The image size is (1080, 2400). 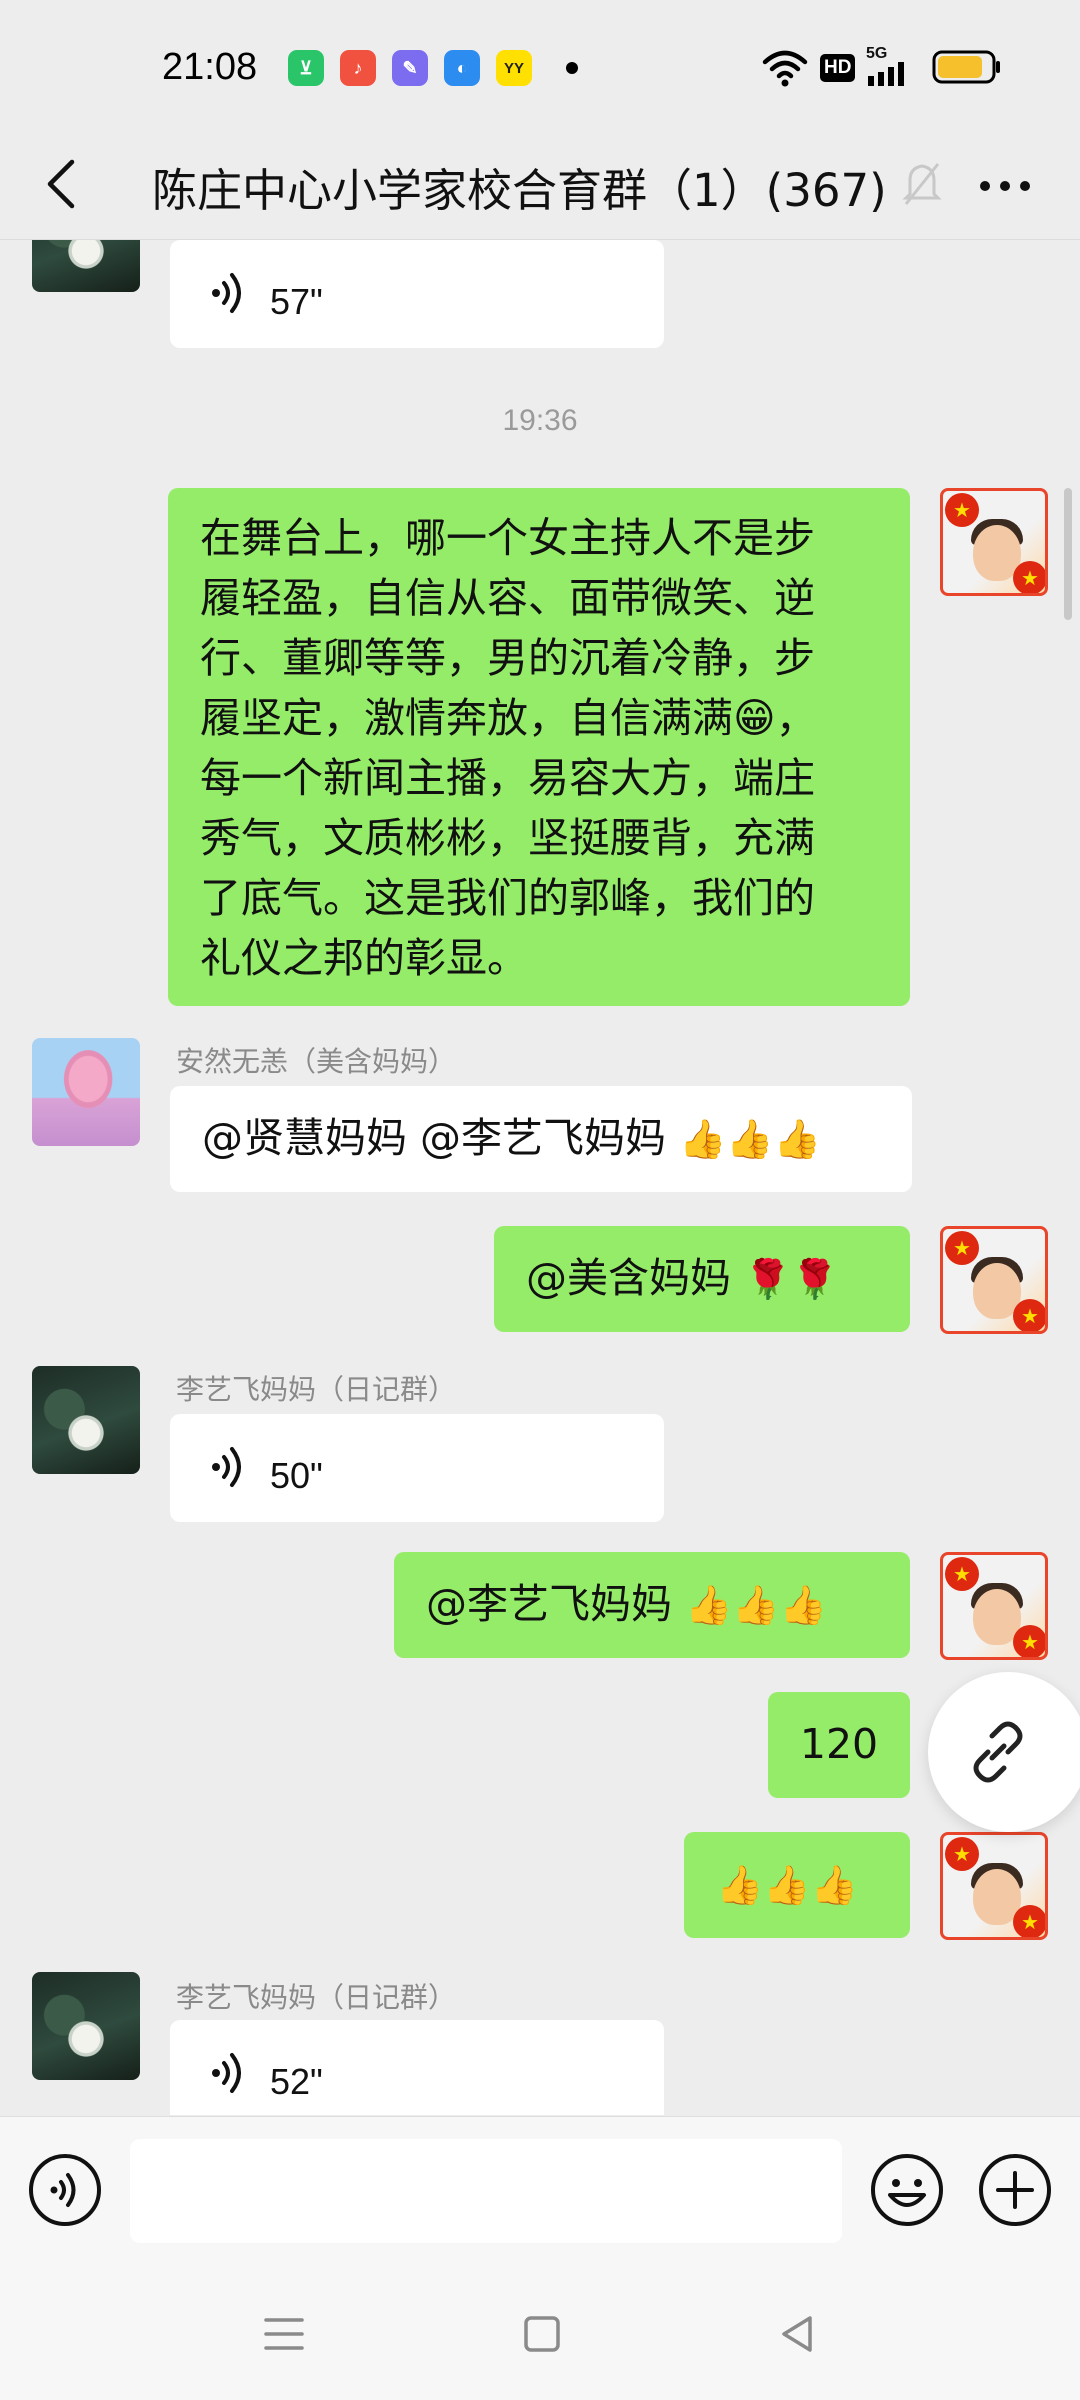 What do you see at coordinates (296, 301) in the screenshot?
I see `voice-duration: 57"` at bounding box center [296, 301].